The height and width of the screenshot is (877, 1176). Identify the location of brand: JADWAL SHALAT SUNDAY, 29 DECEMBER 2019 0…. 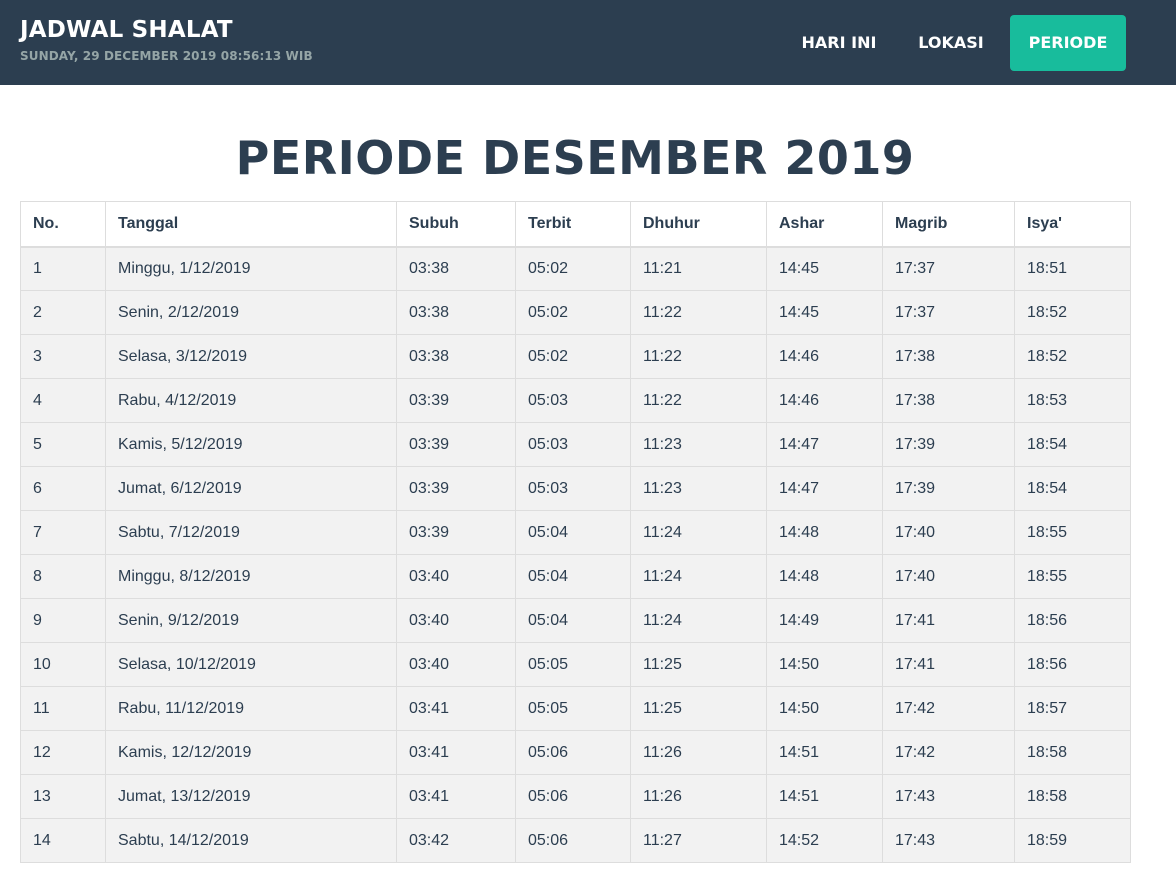
(166, 40).